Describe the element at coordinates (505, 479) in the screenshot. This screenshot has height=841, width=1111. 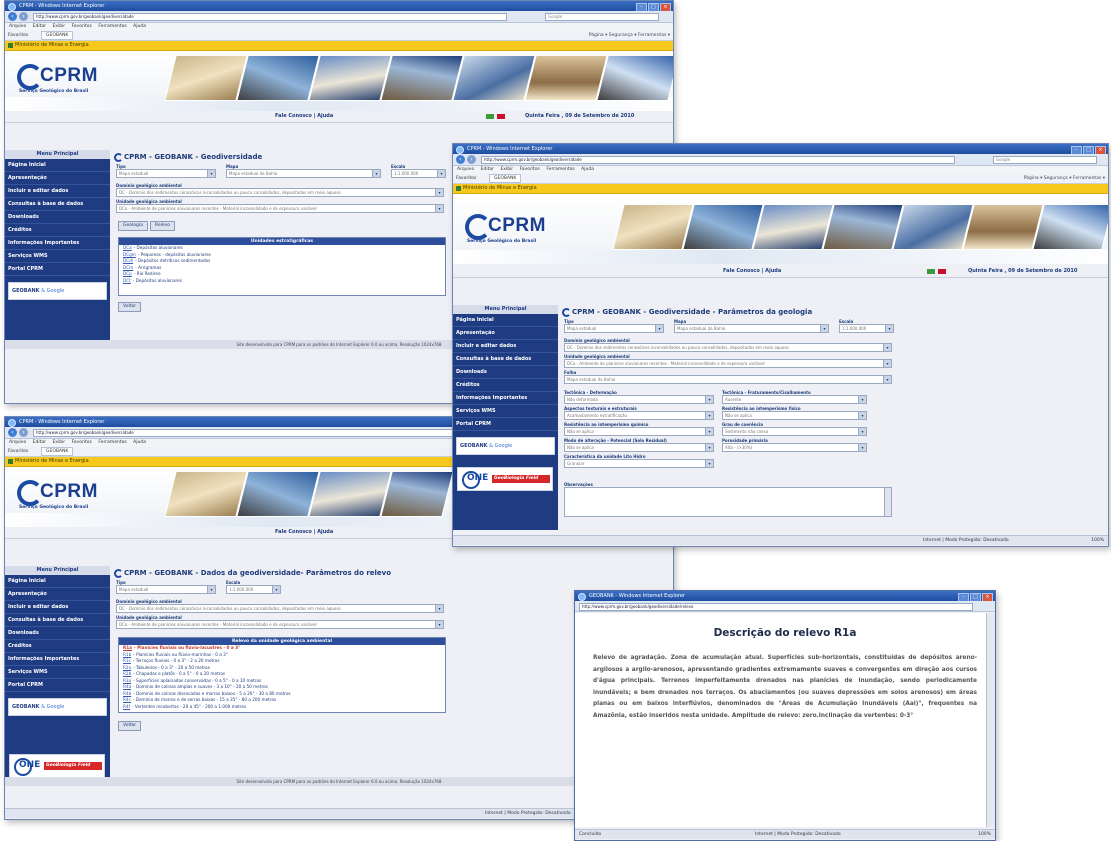
I see `one-logo: ONE GeoBiologia Field` at that location.